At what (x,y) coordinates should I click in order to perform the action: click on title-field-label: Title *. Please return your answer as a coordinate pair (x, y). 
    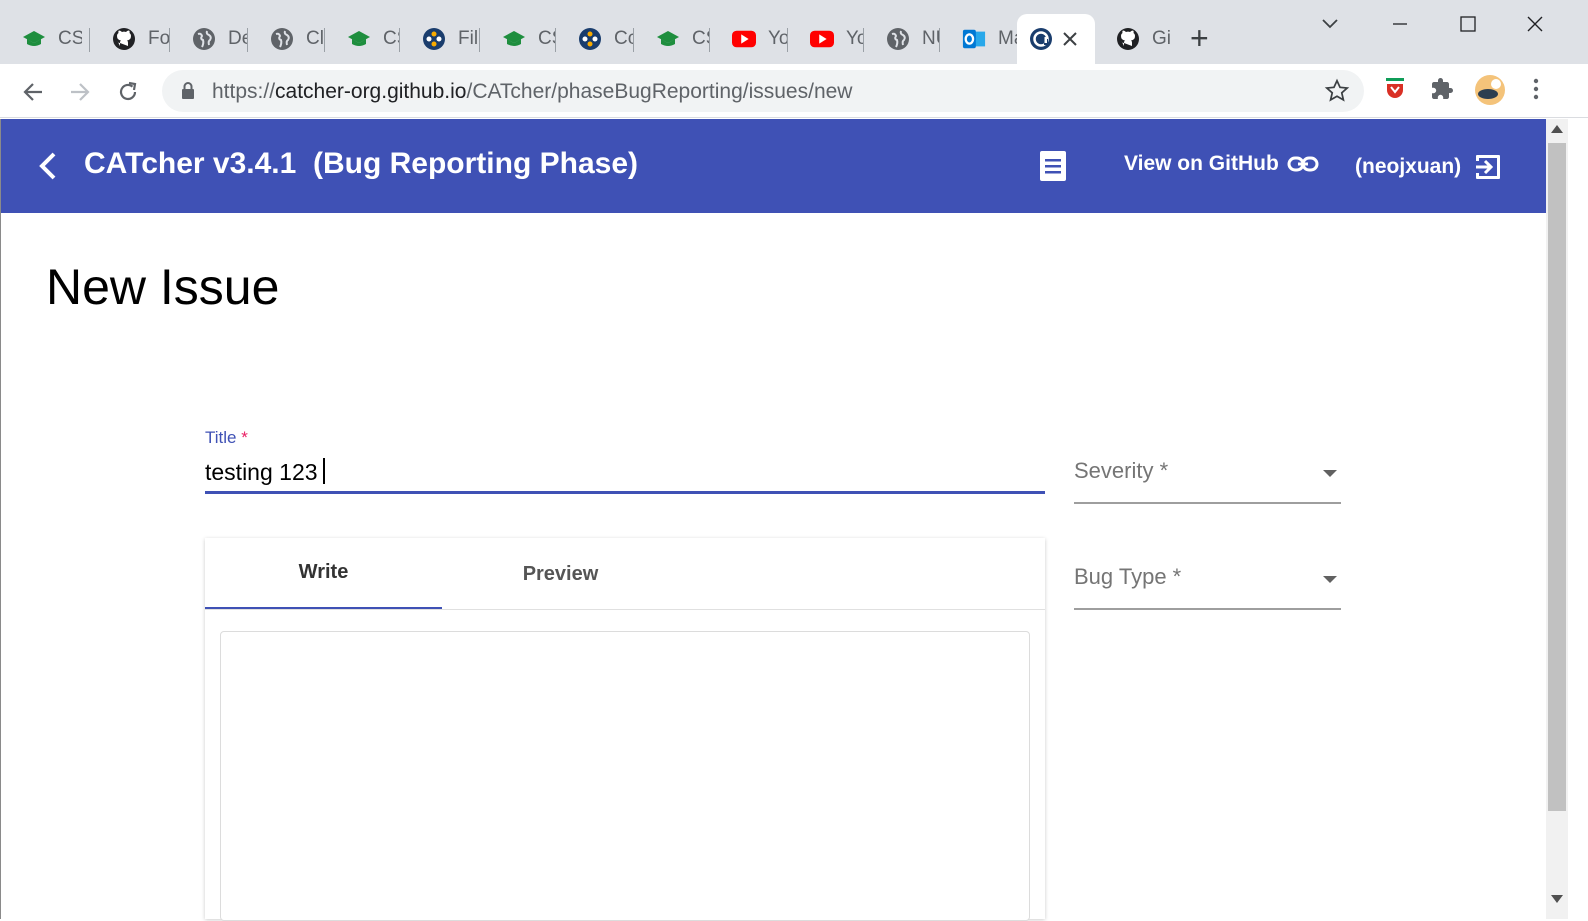
    Looking at the image, I should click on (226, 438).